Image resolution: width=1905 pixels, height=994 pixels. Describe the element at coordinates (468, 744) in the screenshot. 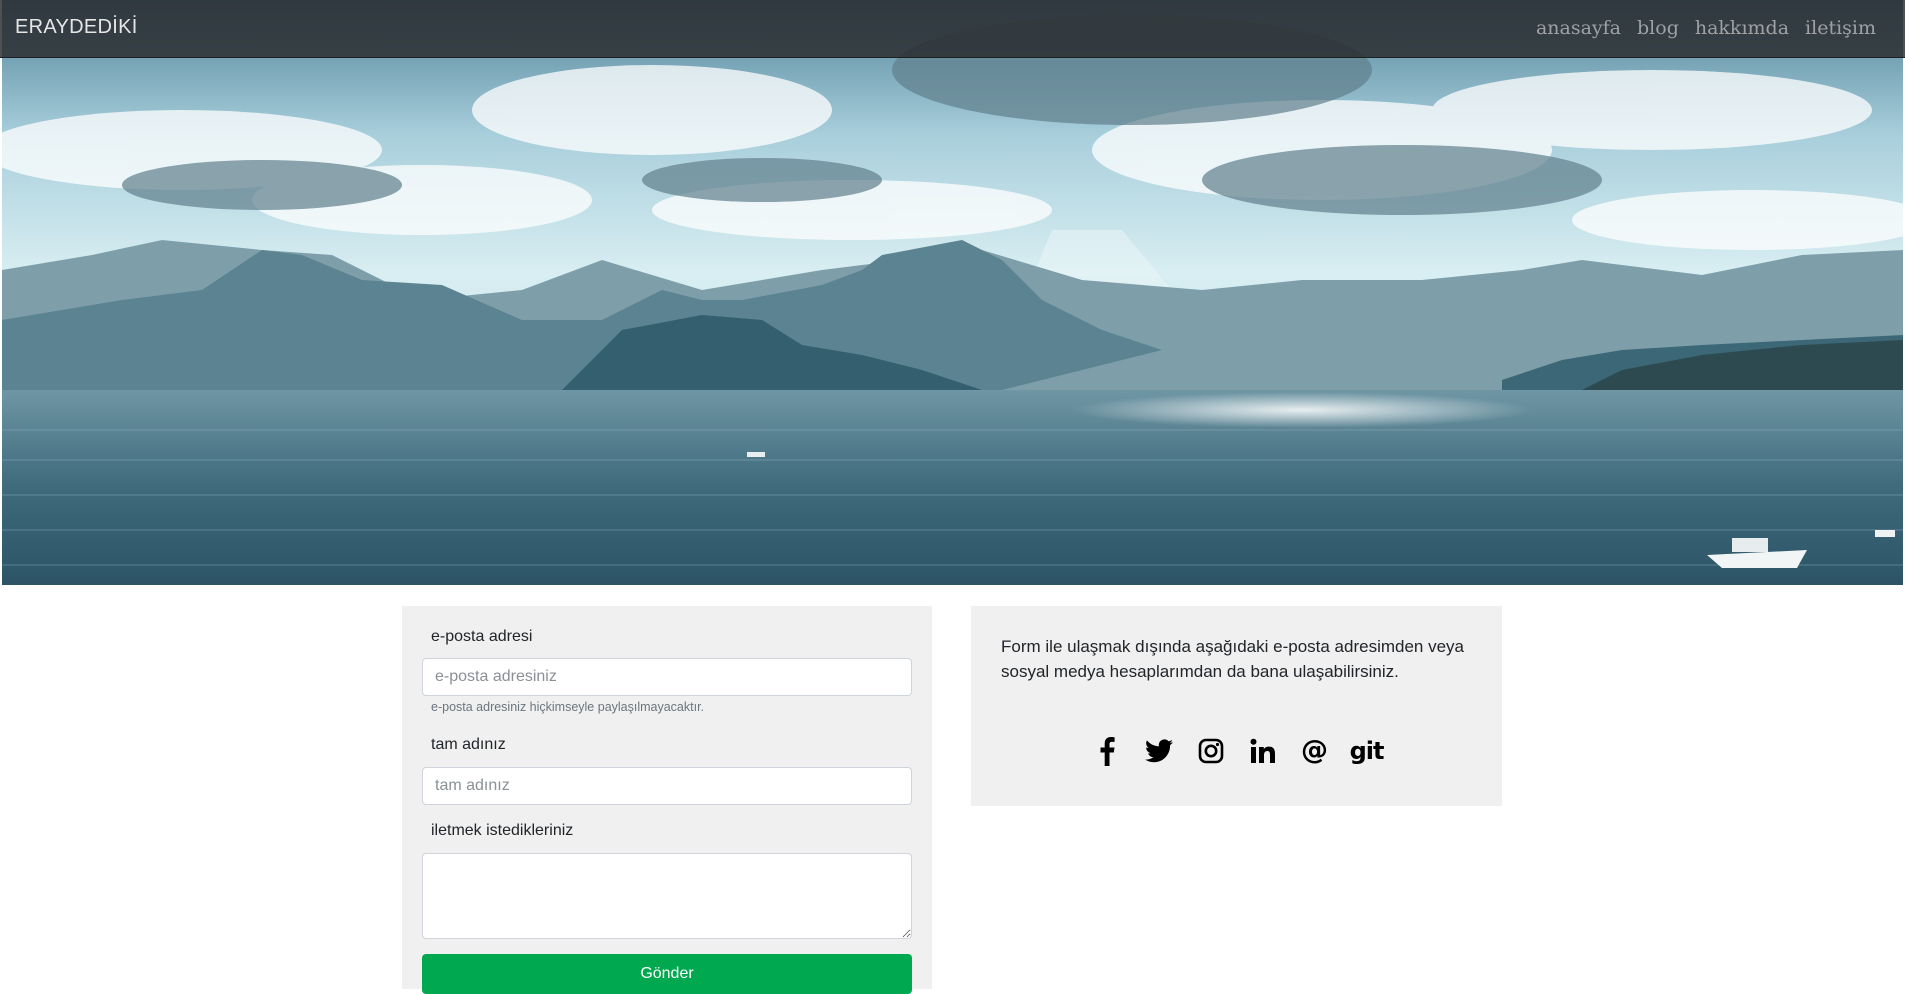

I see `name-label: tam adınız` at that location.